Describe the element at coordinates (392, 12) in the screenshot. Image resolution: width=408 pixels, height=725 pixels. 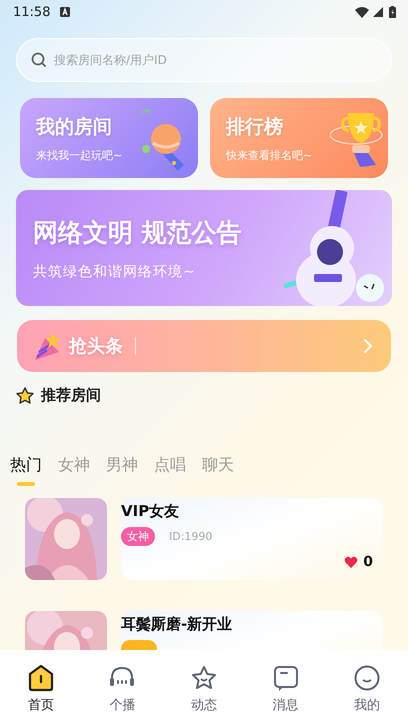
I see `battery-icon` at that location.